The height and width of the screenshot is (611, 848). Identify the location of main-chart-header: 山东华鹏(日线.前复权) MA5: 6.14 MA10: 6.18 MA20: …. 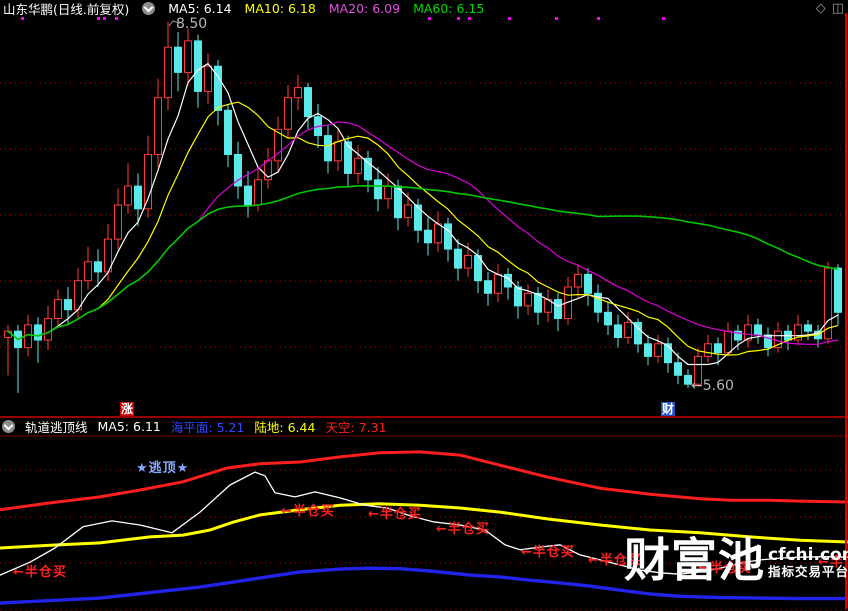
(243, 8).